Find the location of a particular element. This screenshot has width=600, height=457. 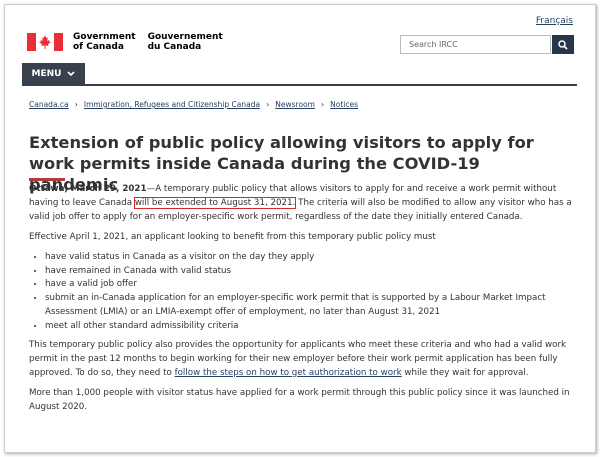

breadcrumb-canada-ca: Canada.ca is located at coordinates (49, 104).